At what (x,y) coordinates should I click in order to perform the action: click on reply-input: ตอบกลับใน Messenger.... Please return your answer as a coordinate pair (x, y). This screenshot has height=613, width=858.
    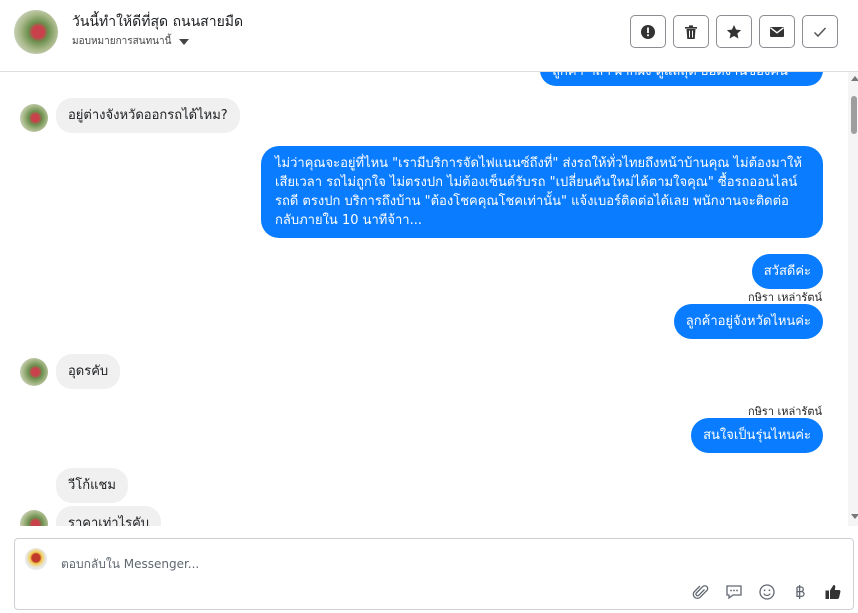
    Looking at the image, I should click on (130, 564).